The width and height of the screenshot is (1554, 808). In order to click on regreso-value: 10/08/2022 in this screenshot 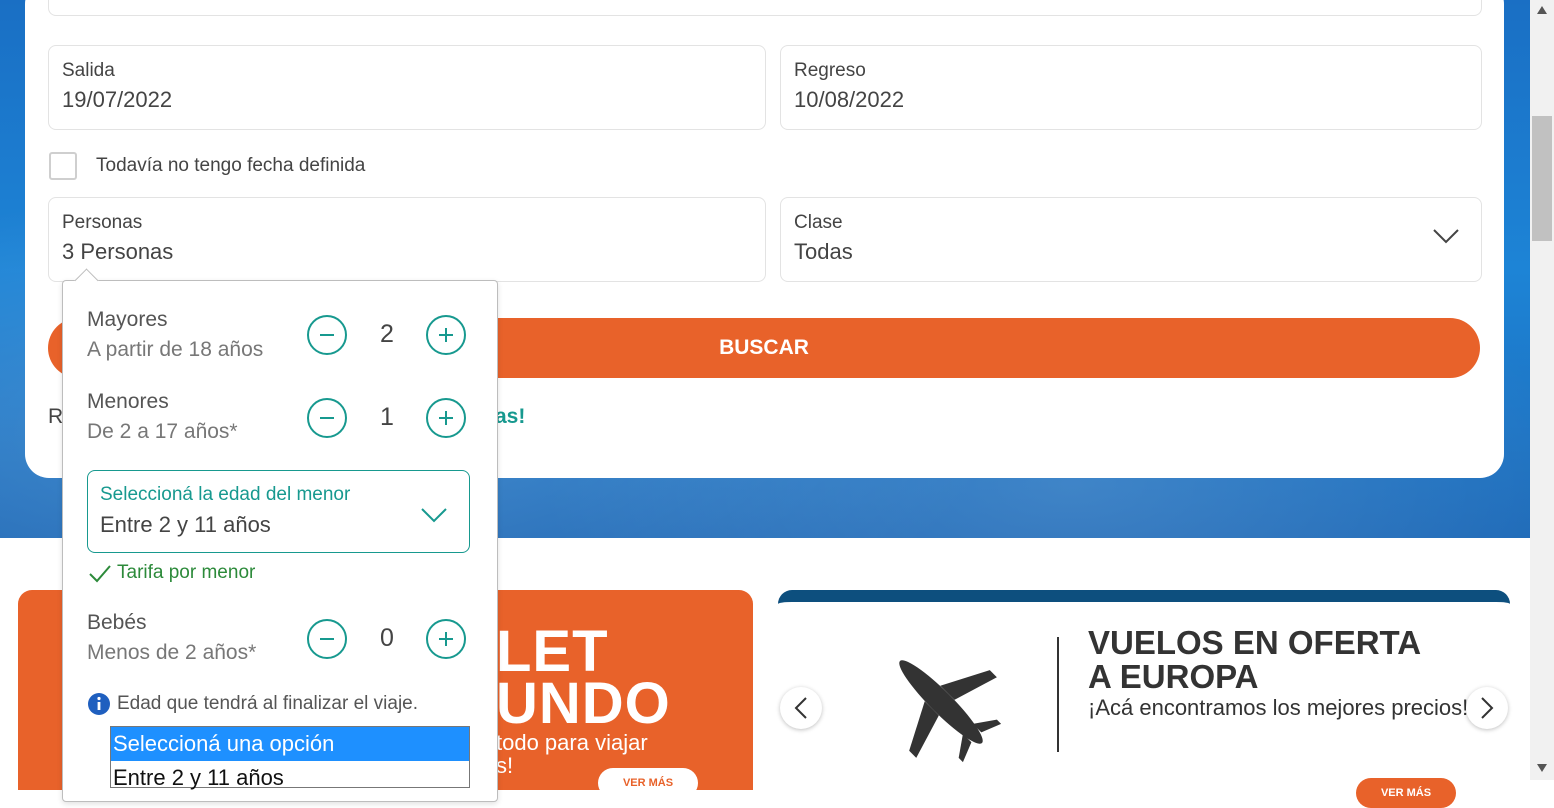, I will do `click(849, 99)`.